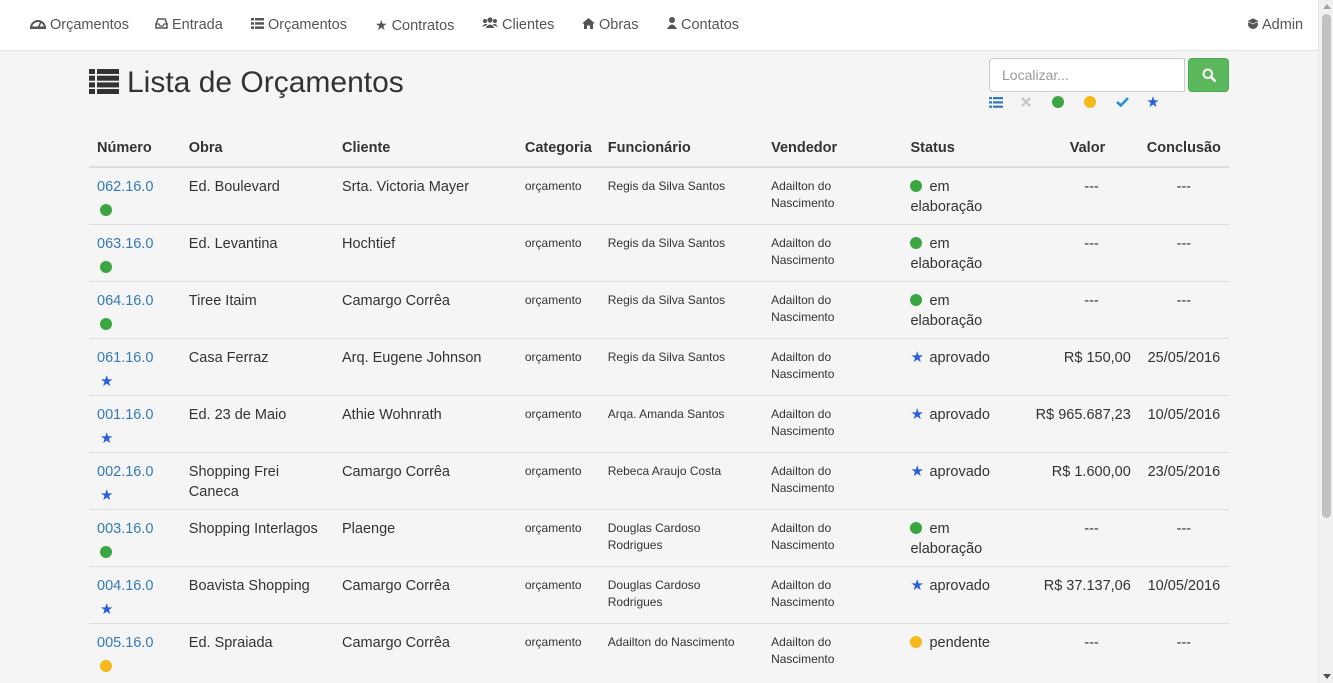 Image resolution: width=1333 pixels, height=683 pixels. I want to click on scrollbar-thumb, so click(1326, 266).